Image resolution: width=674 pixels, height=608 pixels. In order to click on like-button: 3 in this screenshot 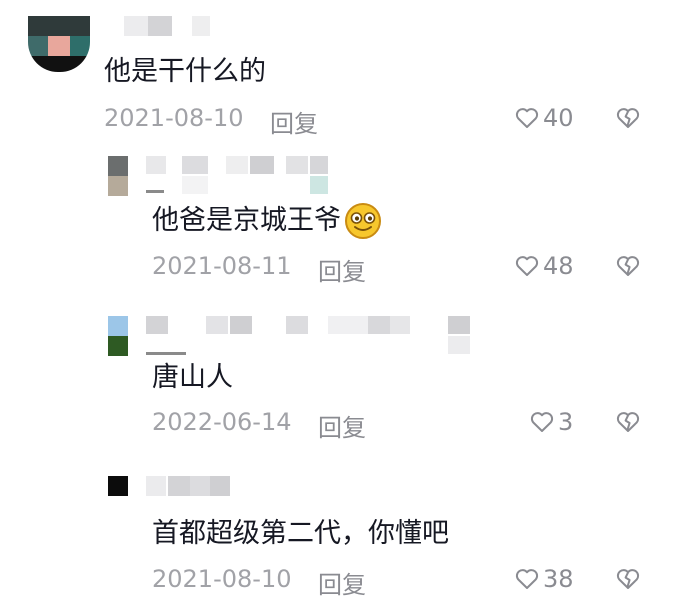, I will do `click(551, 422)`.